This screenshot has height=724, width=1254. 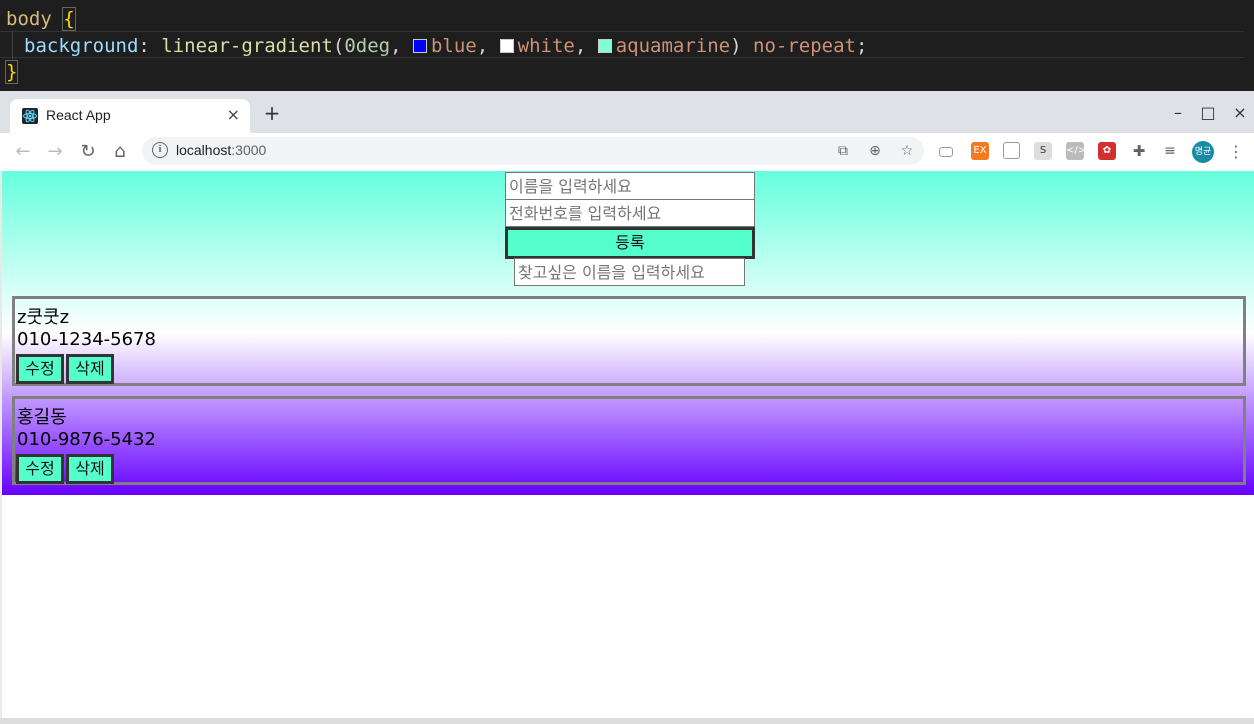 I want to click on url-text: localhost:3000, so click(x=221, y=150).